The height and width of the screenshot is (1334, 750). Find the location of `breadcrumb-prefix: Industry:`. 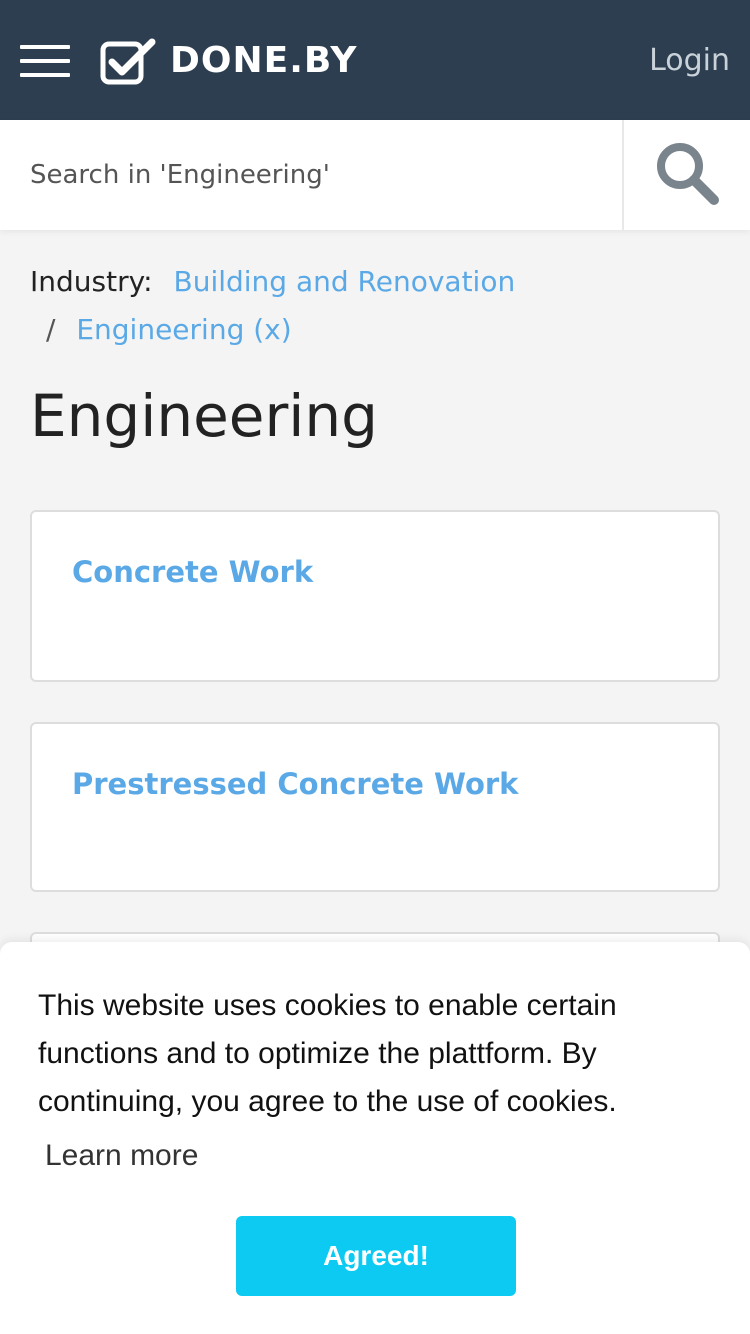

breadcrumb-prefix: Industry: is located at coordinates (91, 281).